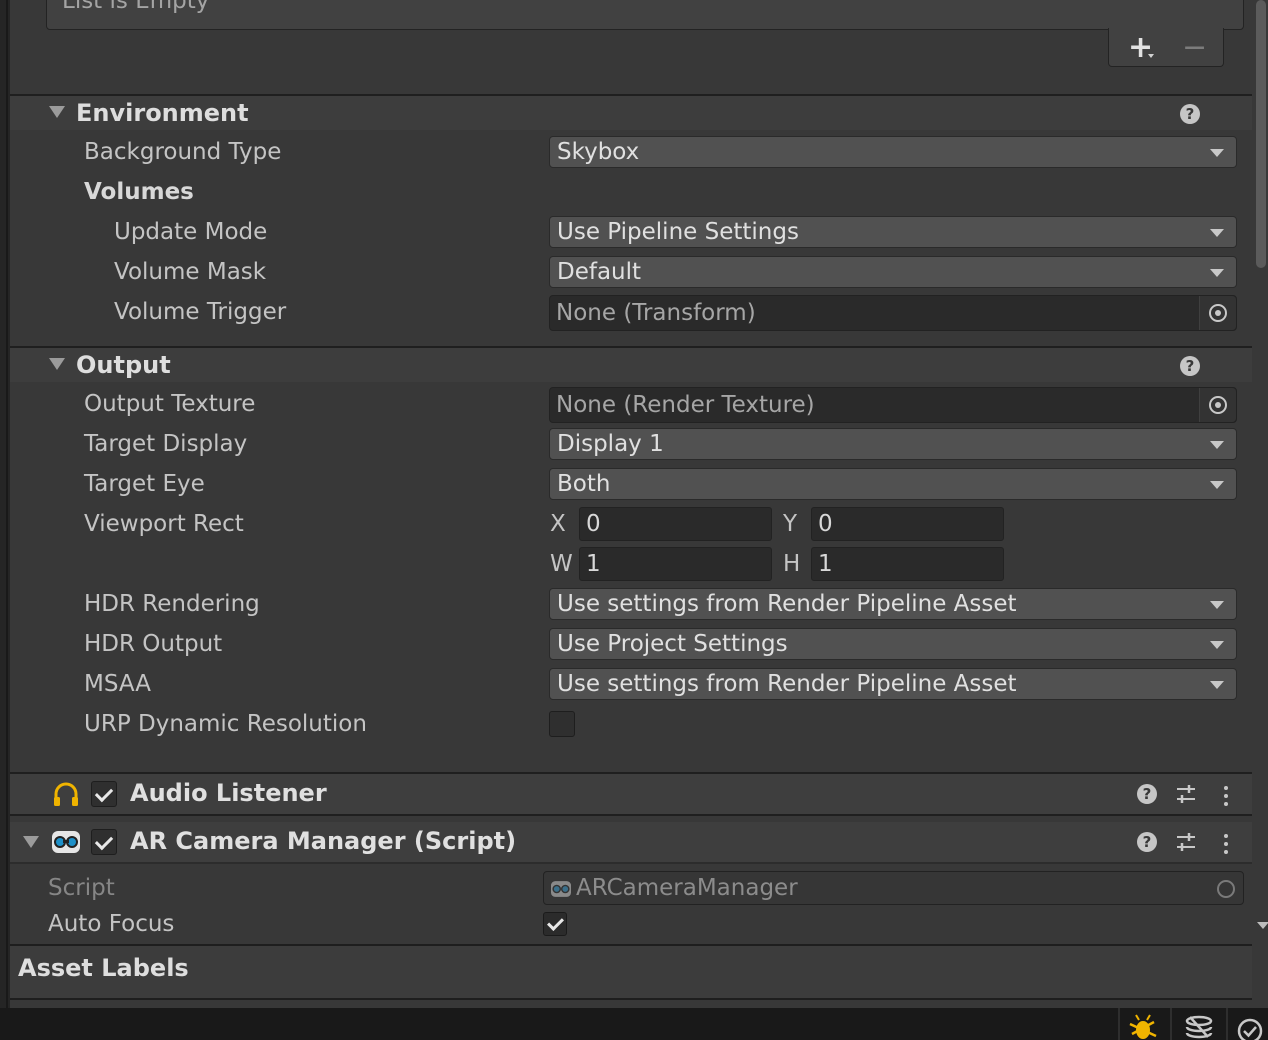 The height and width of the screenshot is (1040, 1268). Describe the element at coordinates (190, 272) in the screenshot. I see `volume-mask-label: Volume Mask` at that location.